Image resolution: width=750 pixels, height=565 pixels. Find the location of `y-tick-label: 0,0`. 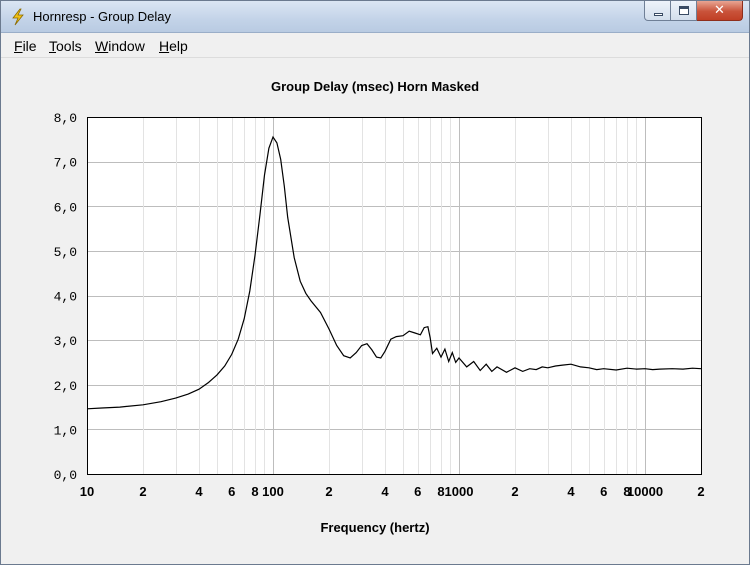

y-tick-label: 0,0 is located at coordinates (65, 475).